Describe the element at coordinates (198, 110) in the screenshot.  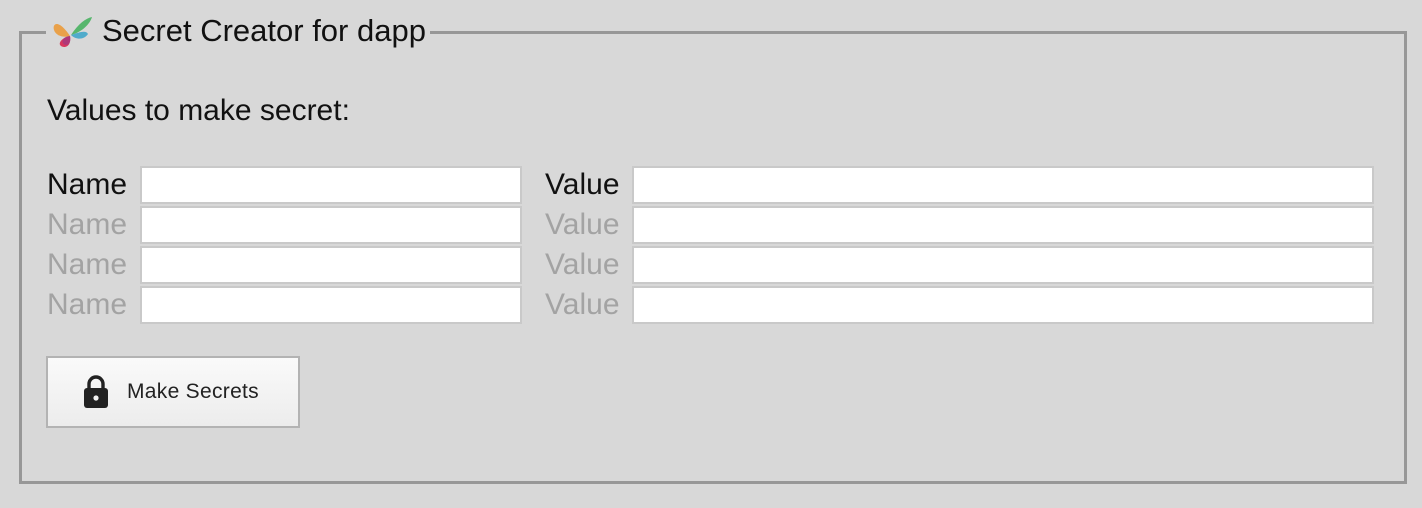
I see `intro-text: Values to make secret:` at that location.